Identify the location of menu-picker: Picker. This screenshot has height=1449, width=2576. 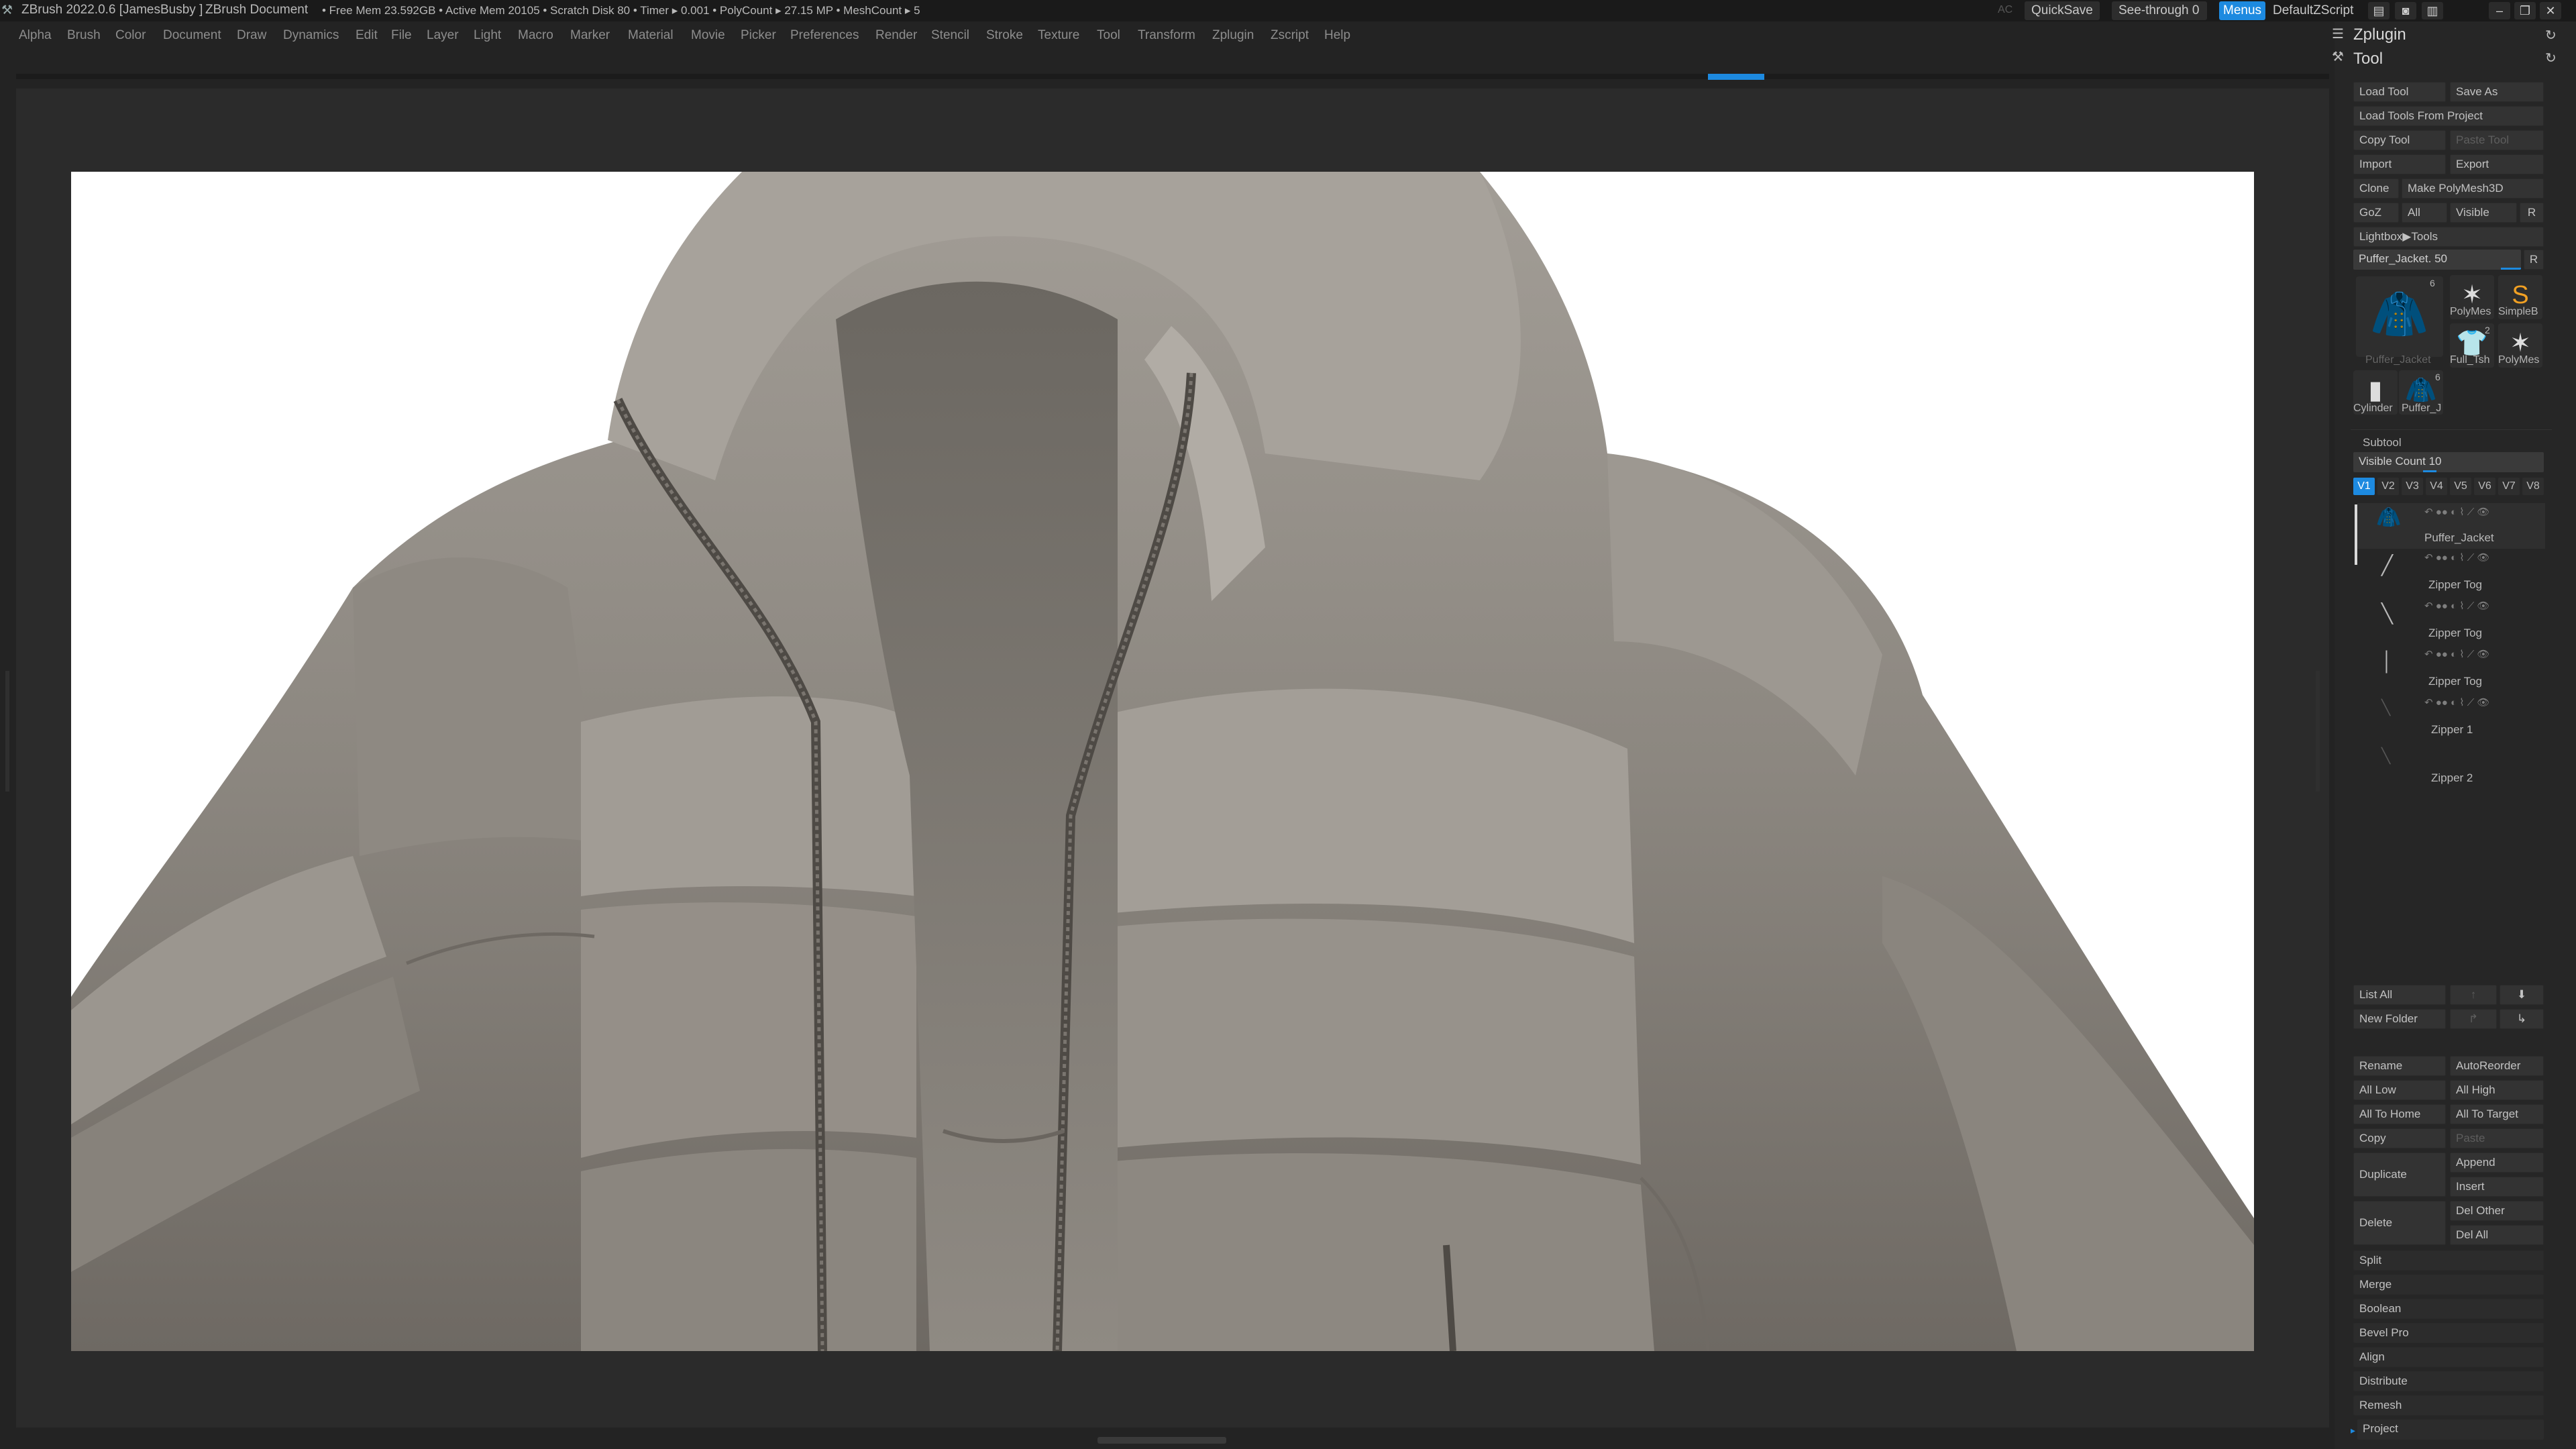
(758, 35).